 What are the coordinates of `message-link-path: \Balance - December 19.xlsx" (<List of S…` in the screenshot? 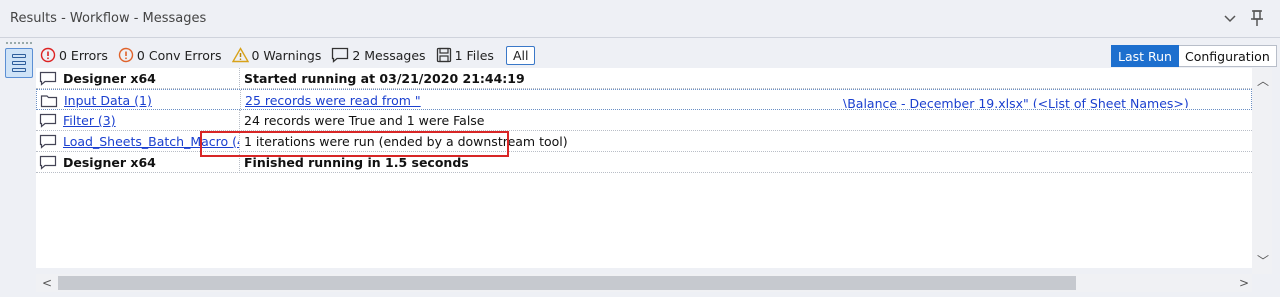 It's located at (1016, 102).